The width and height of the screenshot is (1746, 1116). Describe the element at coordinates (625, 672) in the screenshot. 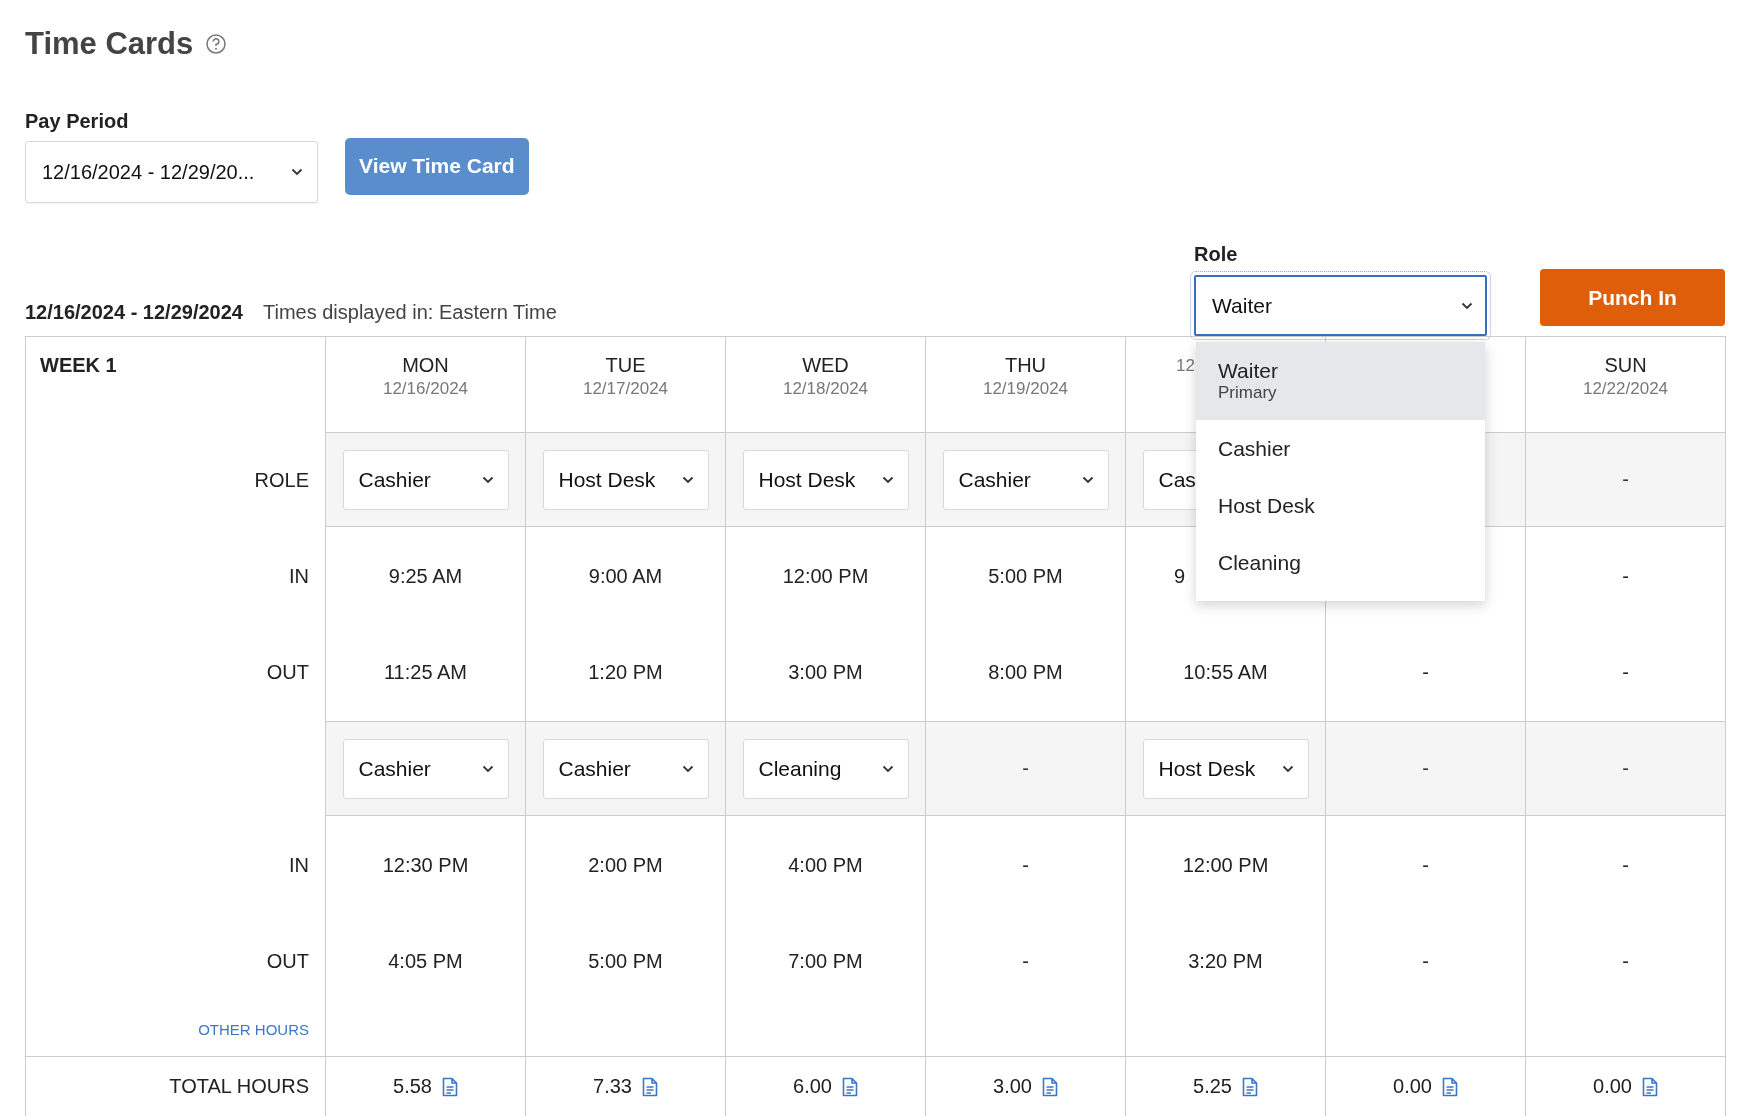

I see `time-out: 1:20 PM` at that location.